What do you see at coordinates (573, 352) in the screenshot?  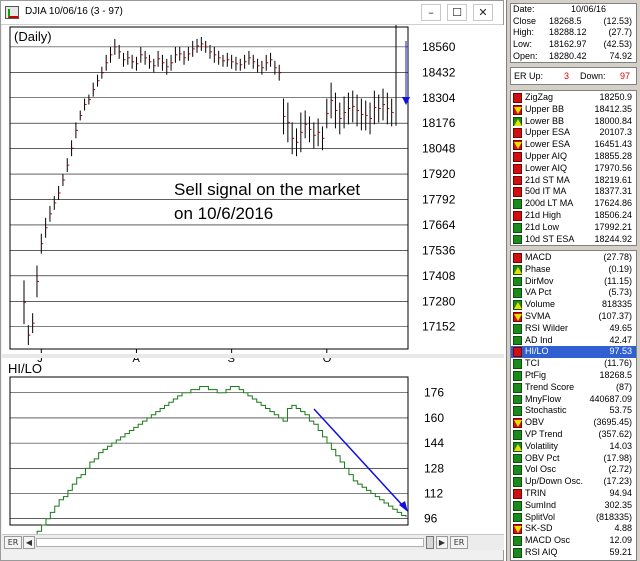 I see `indicator-row: HI/LO 97.53` at bounding box center [573, 352].